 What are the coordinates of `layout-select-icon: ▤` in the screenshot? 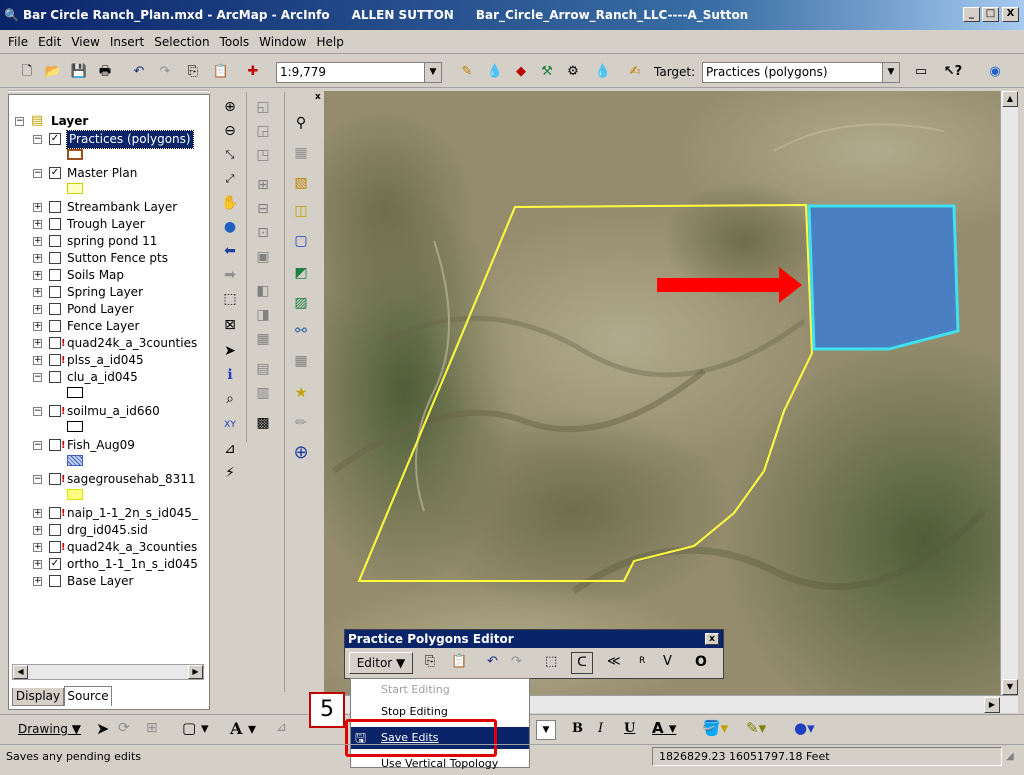 It's located at (263, 369).